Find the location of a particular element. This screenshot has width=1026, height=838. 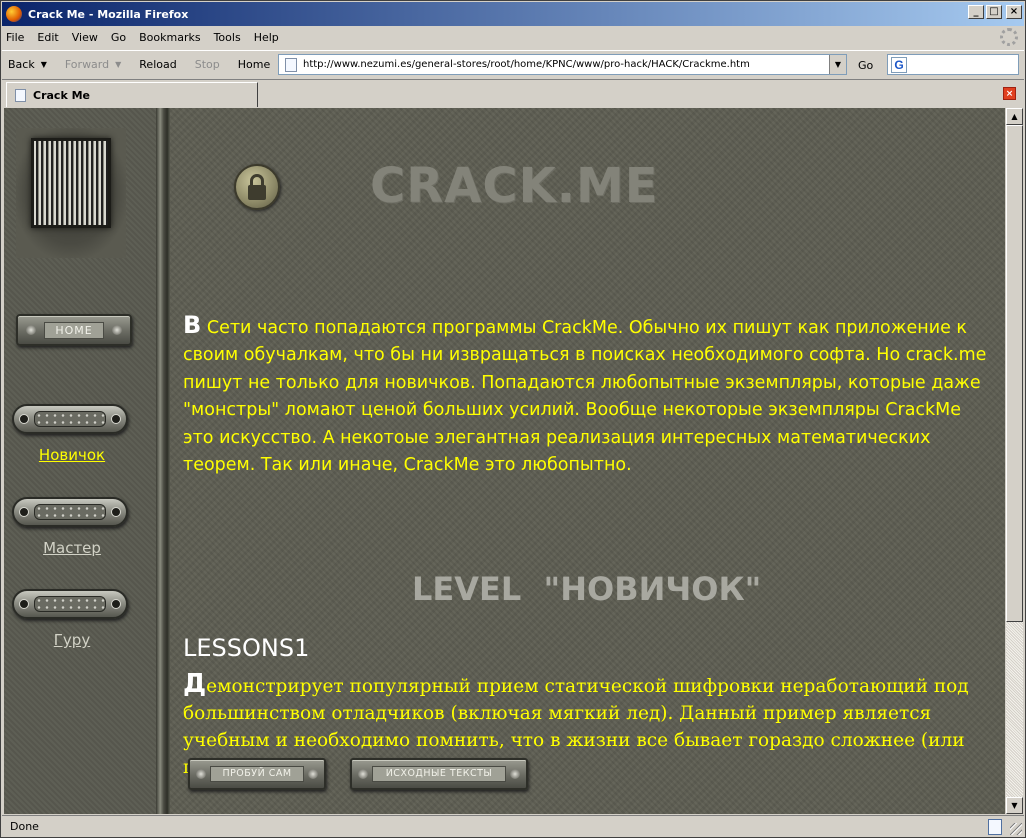

back-button: Back ▼ is located at coordinates (27, 64).